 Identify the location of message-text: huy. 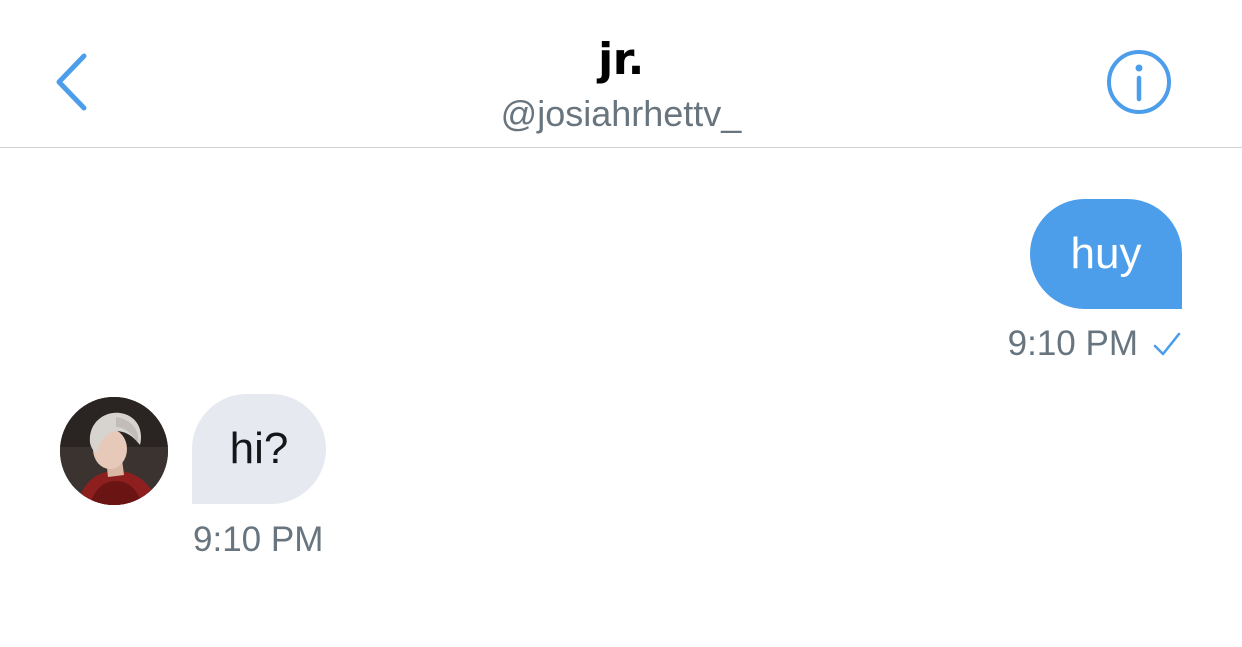
(1106, 253).